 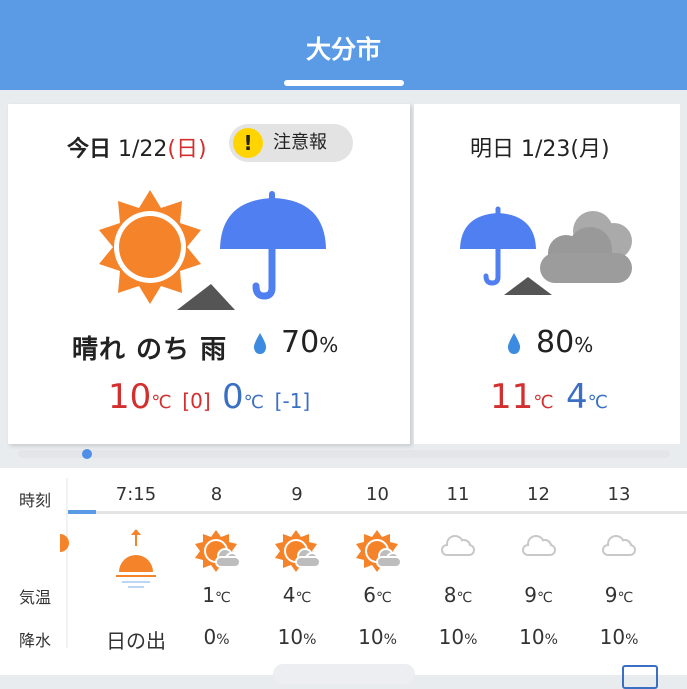 What do you see at coordinates (543, 402) in the screenshot?
I see `tomorrow-high-unit: ℃` at bounding box center [543, 402].